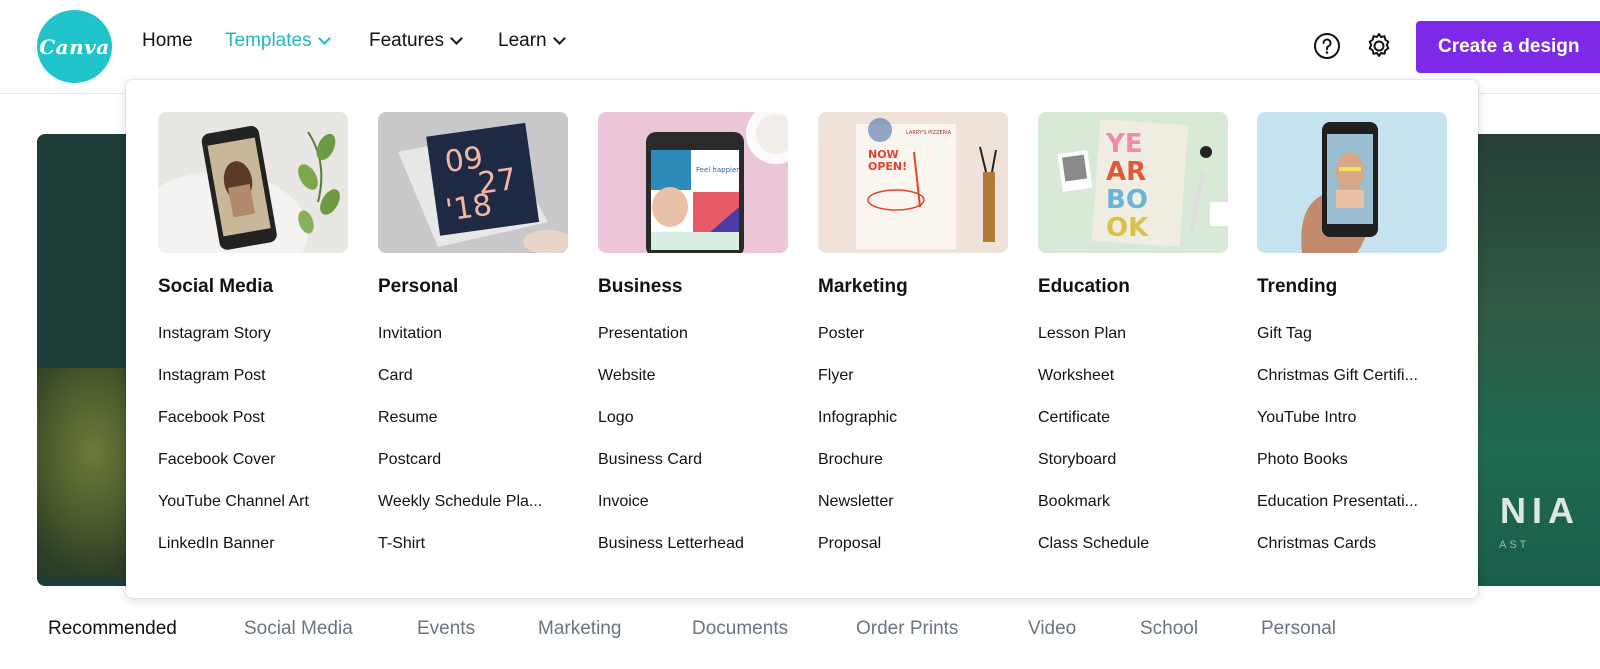 The image size is (1600, 669). What do you see at coordinates (1327, 46) in the screenshot?
I see `help-icon` at bounding box center [1327, 46].